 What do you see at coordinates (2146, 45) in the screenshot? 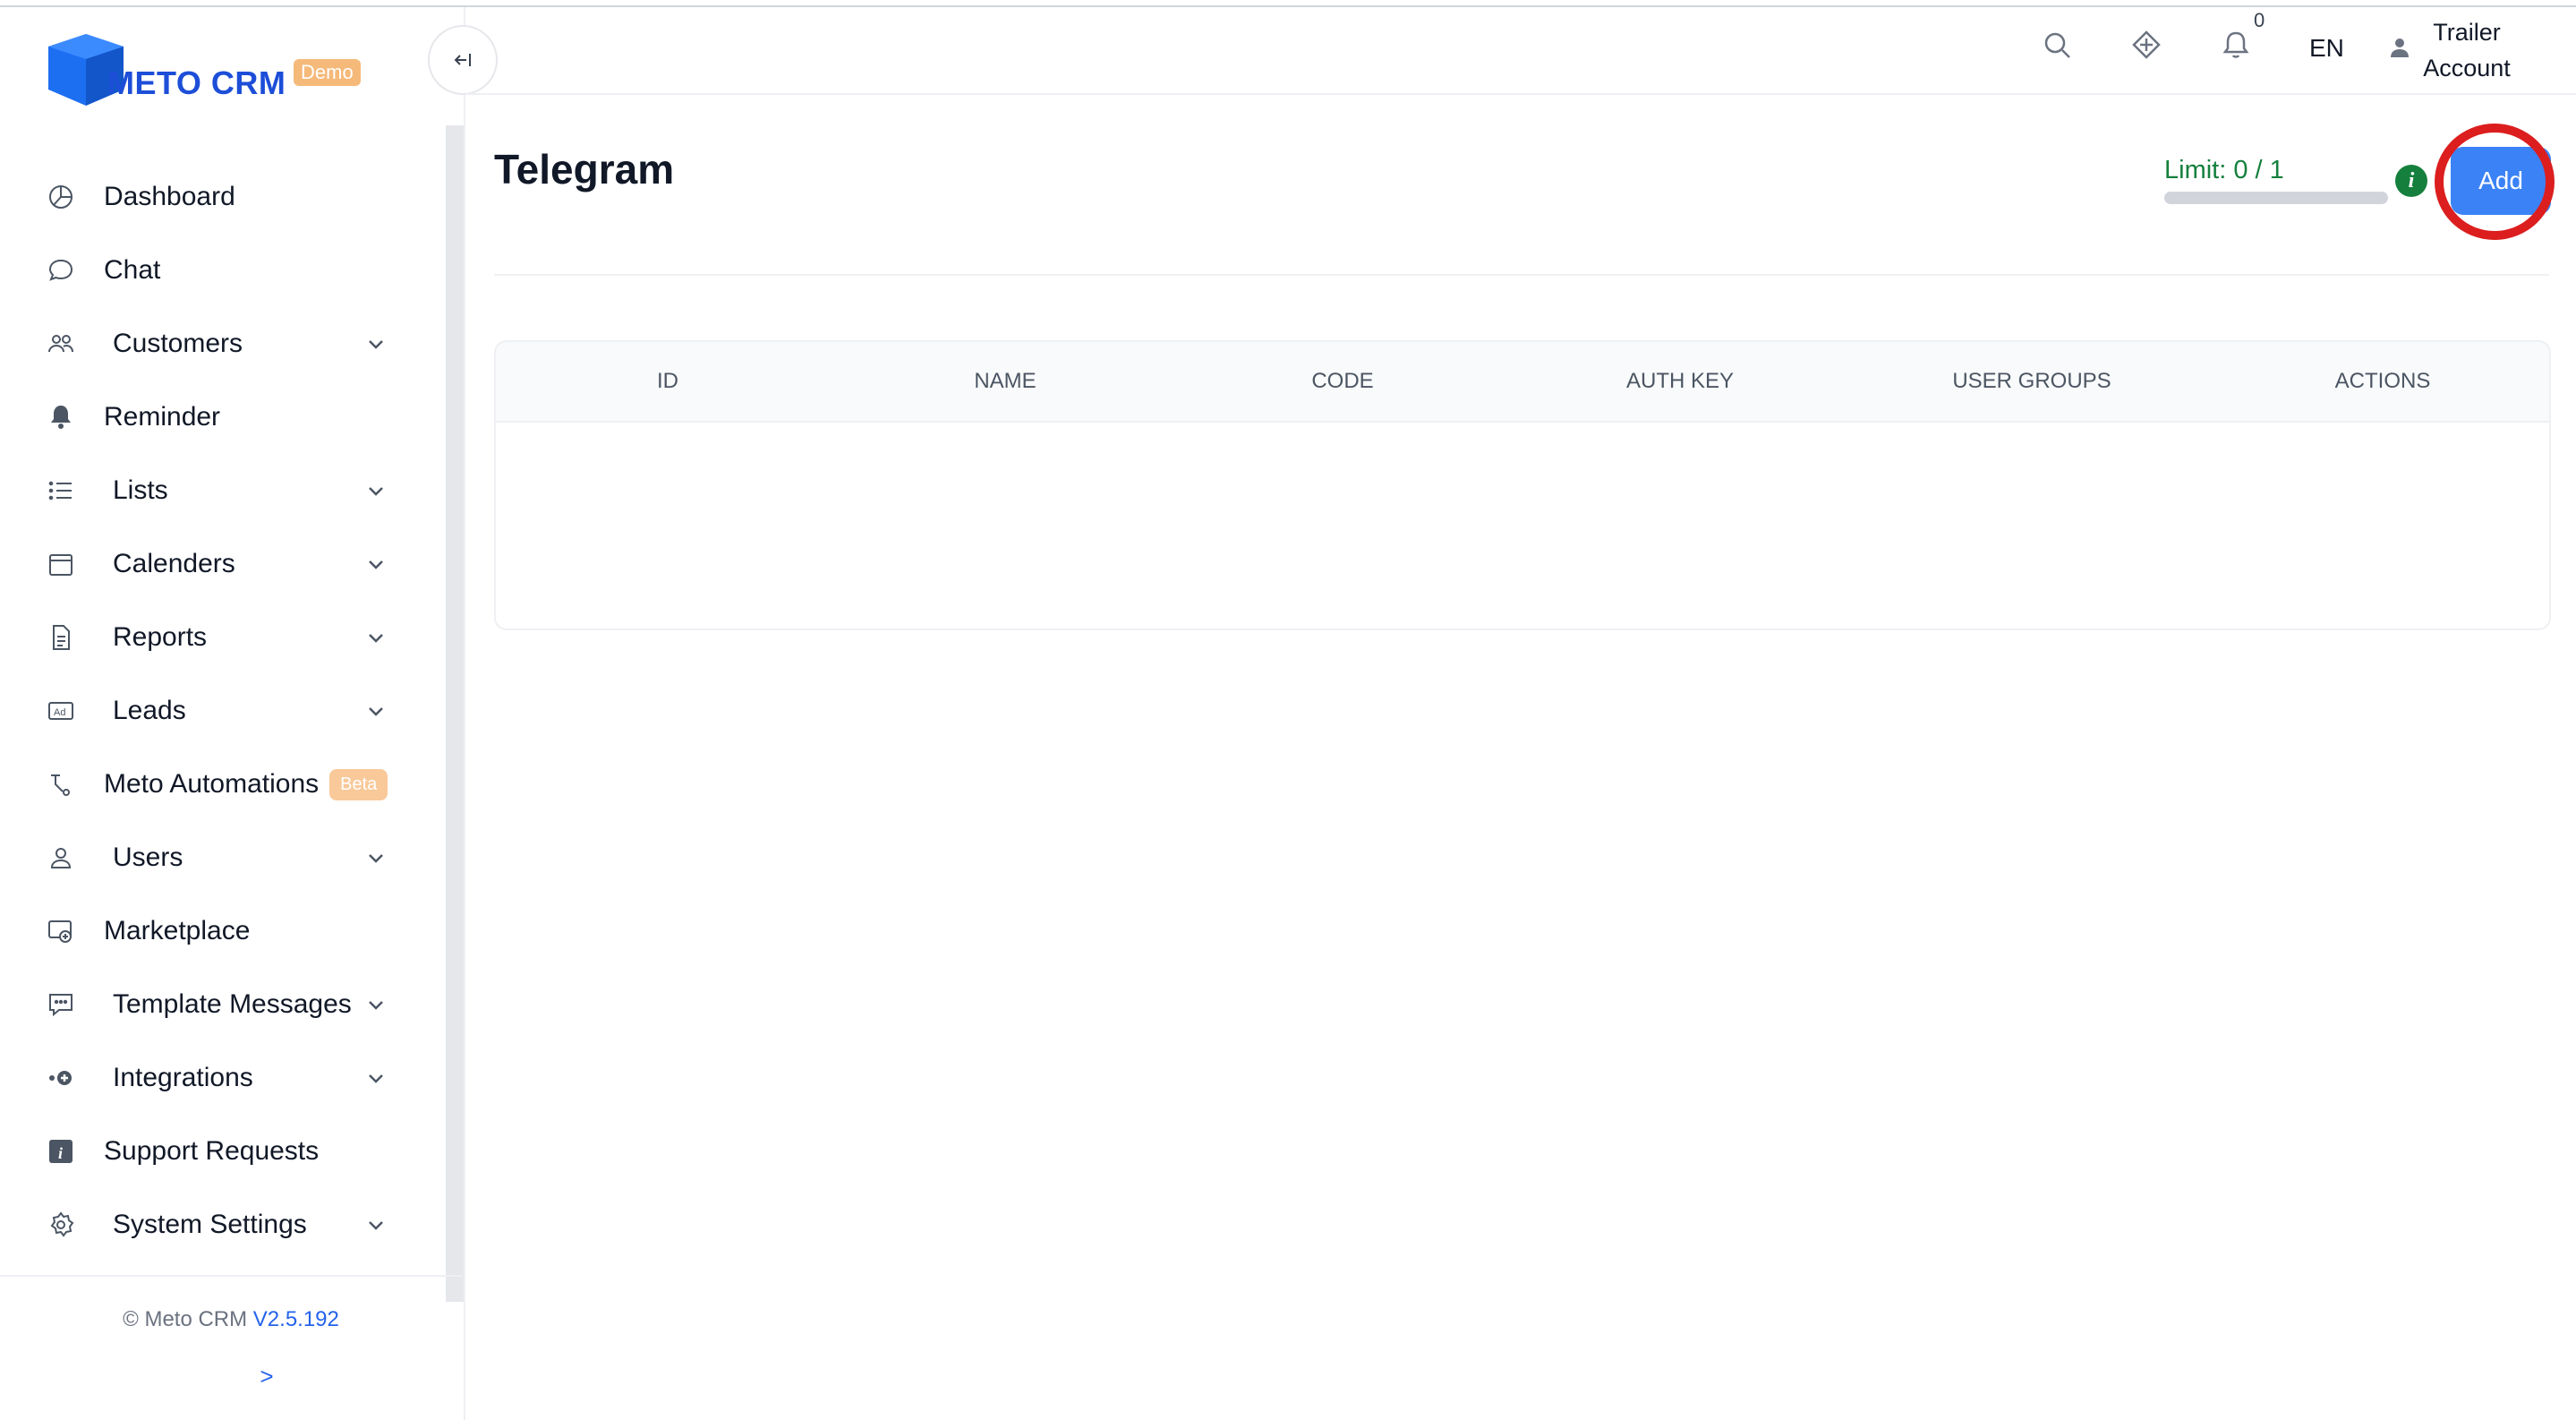
I see `apps-icon` at bounding box center [2146, 45].